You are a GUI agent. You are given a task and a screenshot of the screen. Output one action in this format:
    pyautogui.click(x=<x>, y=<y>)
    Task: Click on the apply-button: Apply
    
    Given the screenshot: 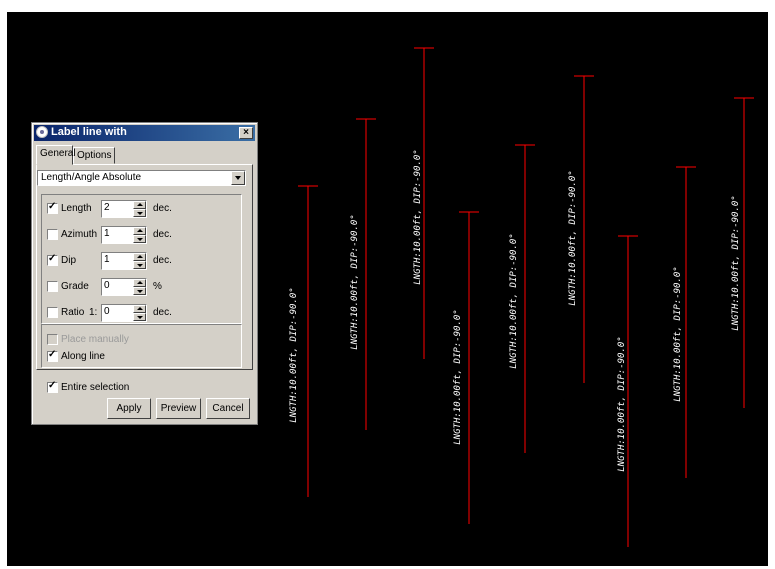 What is the action you would take?
    pyautogui.click(x=129, y=408)
    